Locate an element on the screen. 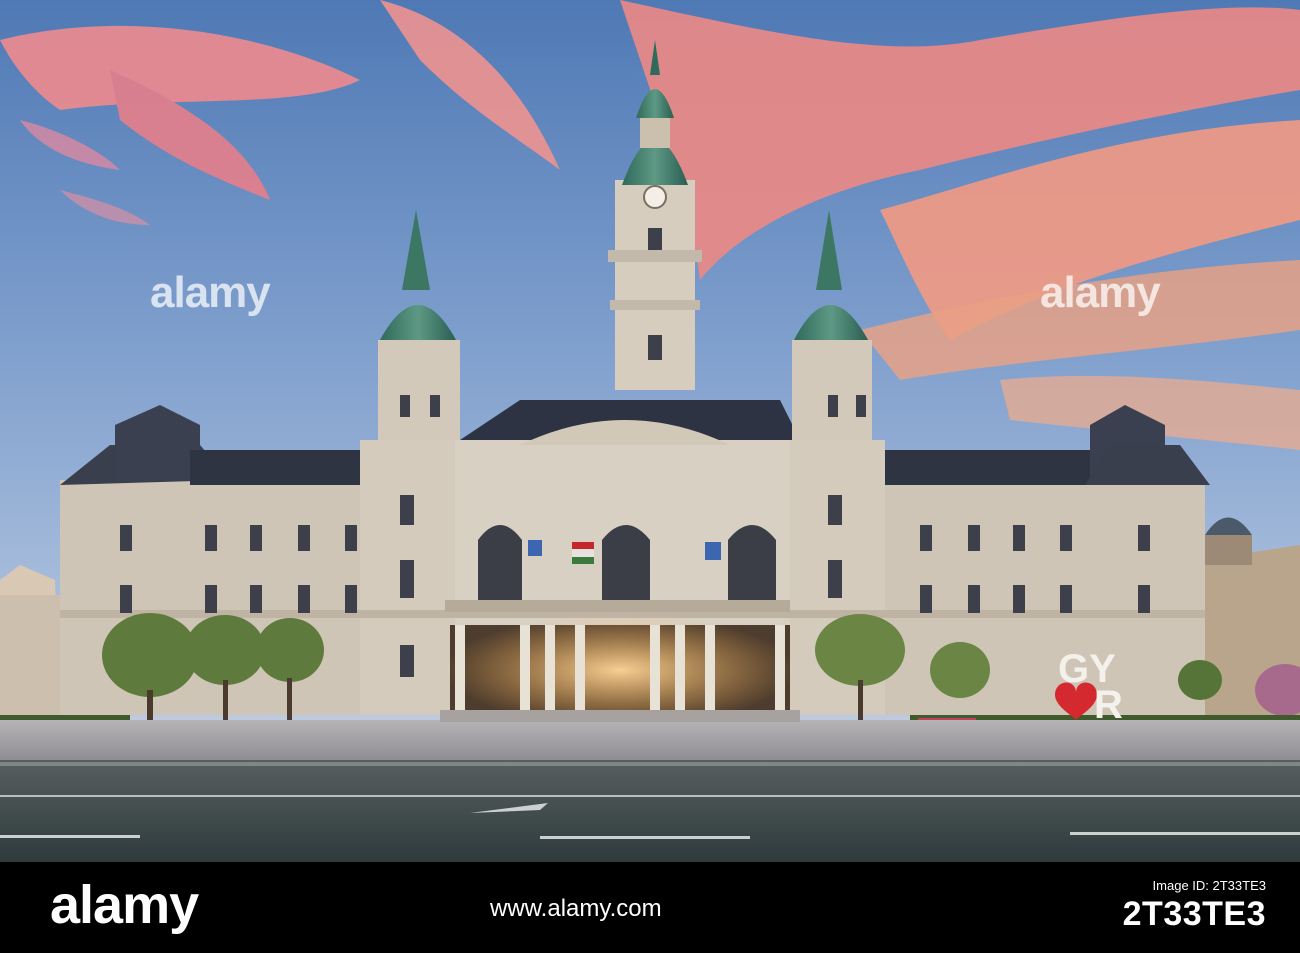 This screenshot has width=1300, height=953. image-id-label: Image ID: 2T33TE3 is located at coordinates (1209, 885).